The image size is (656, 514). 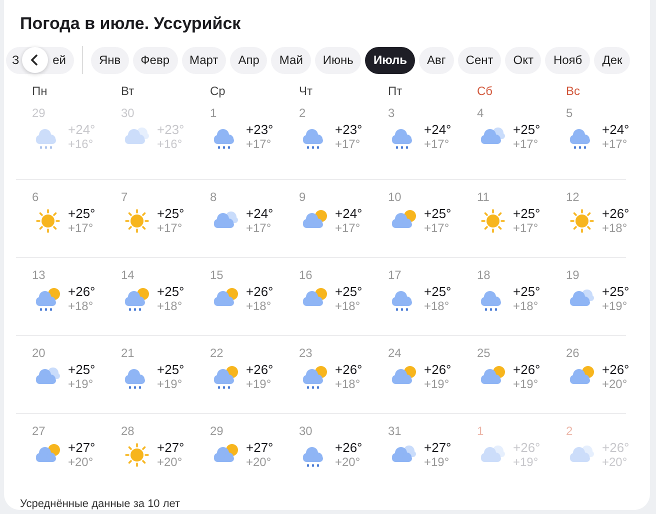 What do you see at coordinates (523, 60) in the screenshot?
I see `month-tab: Окт` at bounding box center [523, 60].